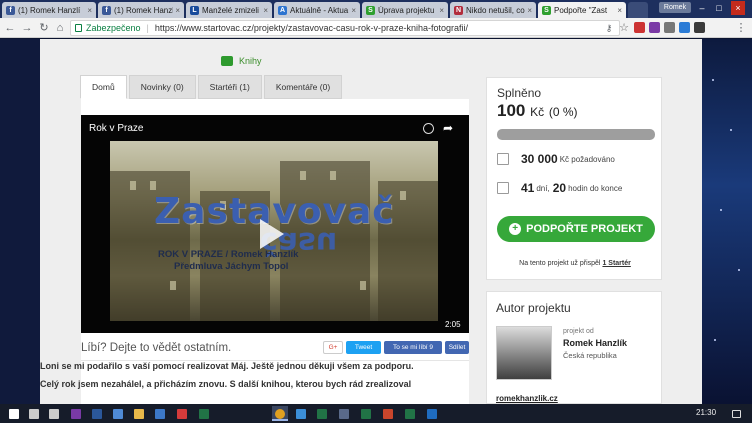 This screenshot has height=423, width=752. I want to click on store-icon-shape, so click(160, 413).